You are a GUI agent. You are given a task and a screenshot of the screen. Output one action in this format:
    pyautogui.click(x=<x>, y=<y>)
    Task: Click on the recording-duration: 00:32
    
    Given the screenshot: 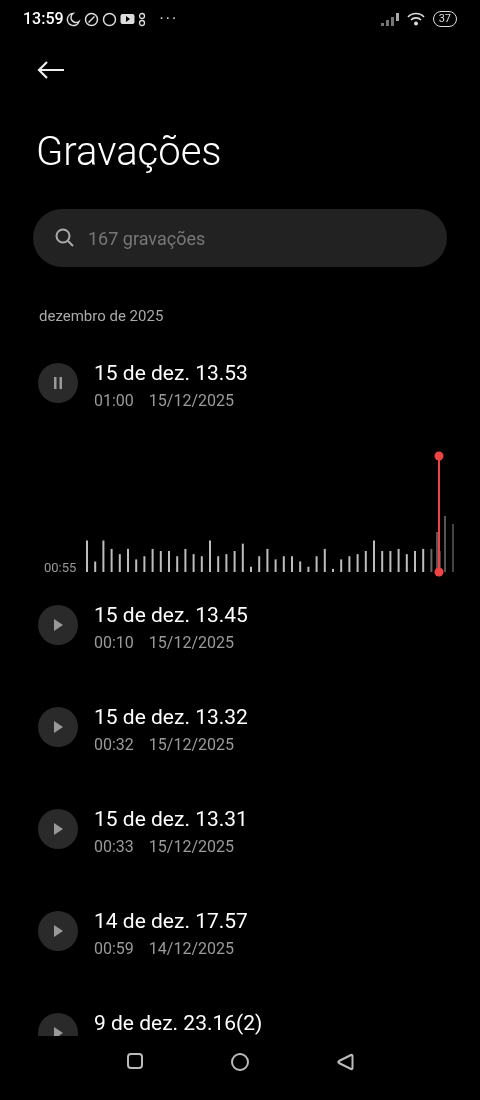 What is the action you would take?
    pyautogui.click(x=114, y=744)
    